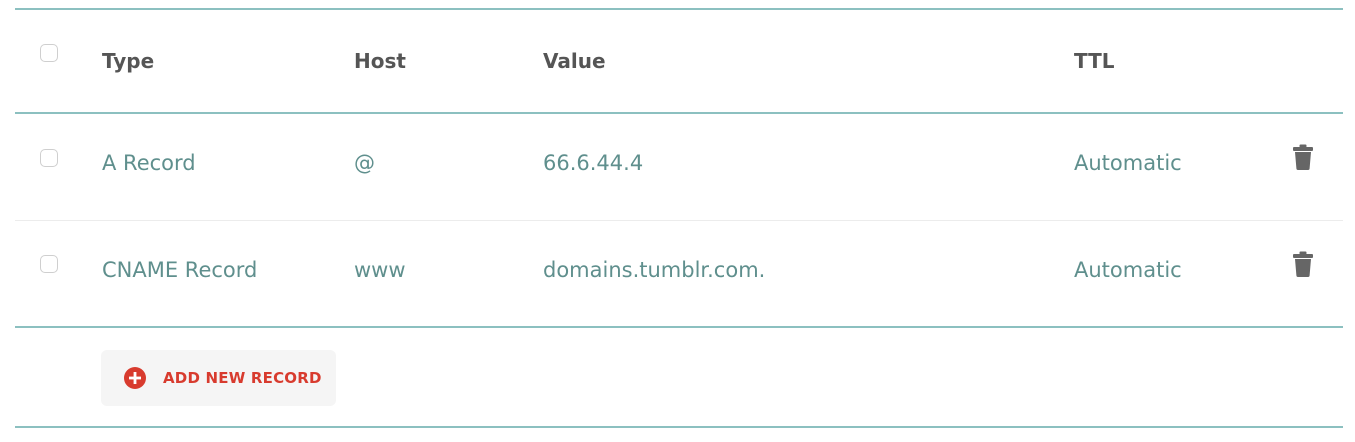 The width and height of the screenshot is (1355, 442). What do you see at coordinates (135, 378) in the screenshot?
I see `plus-circle-icon` at bounding box center [135, 378].